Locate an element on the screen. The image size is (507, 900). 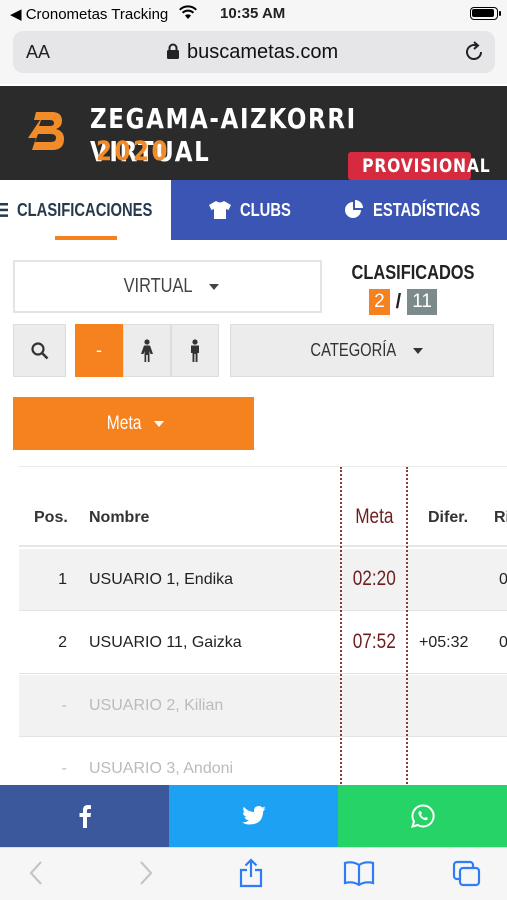
active-tab-indicator is located at coordinates (86, 238).